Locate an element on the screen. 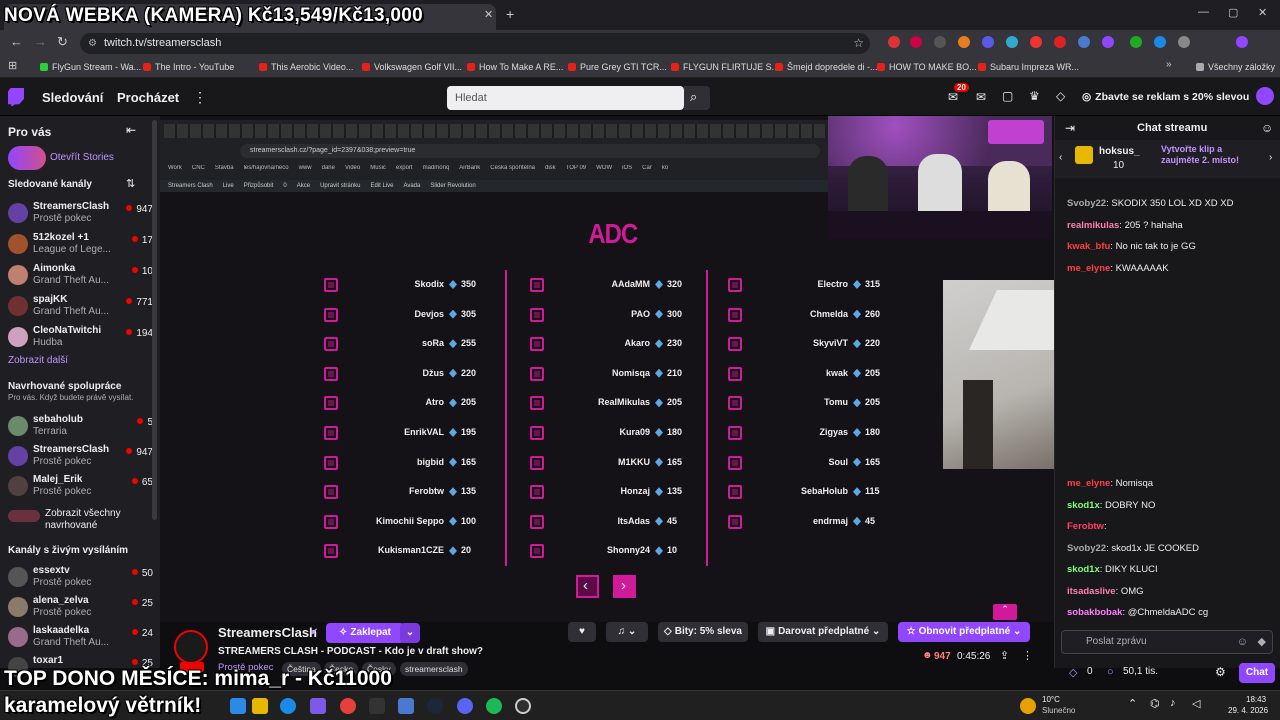 The width and height of the screenshot is (1280, 720). new-tab-icon: + is located at coordinates (510, 14).